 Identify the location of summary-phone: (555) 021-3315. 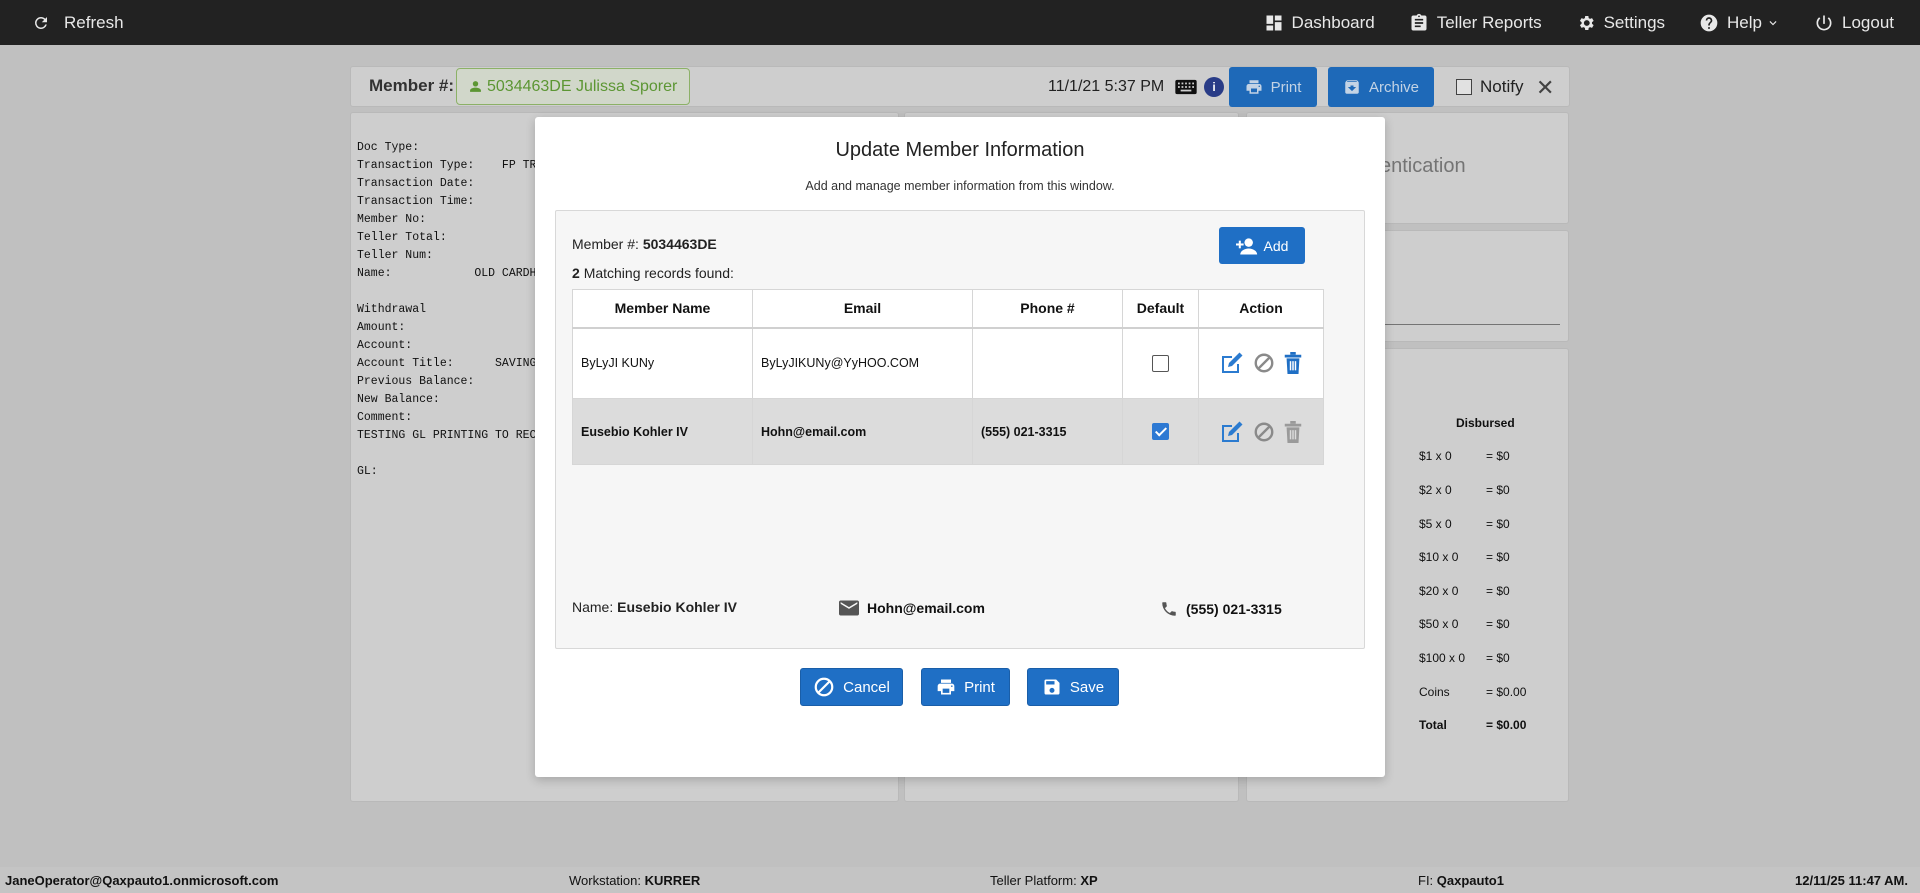
(1221, 609).